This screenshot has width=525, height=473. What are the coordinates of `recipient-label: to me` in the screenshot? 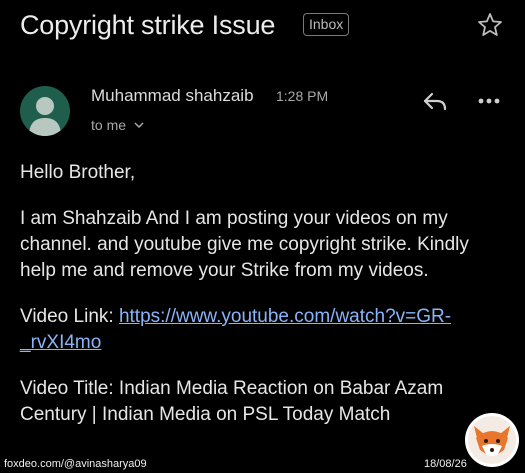 It's located at (109, 125).